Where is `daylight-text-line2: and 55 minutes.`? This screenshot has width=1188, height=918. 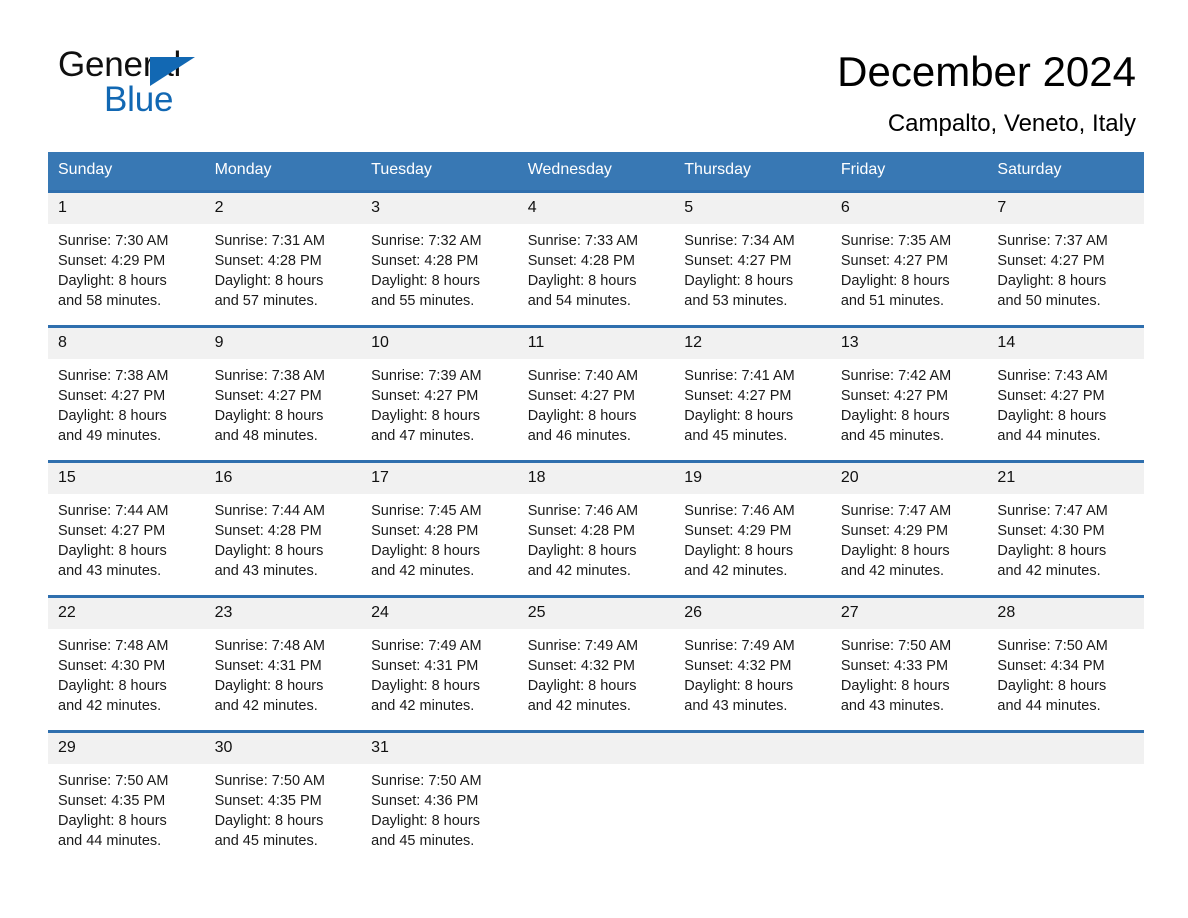
daylight-text-line2: and 55 minutes. is located at coordinates (423, 301).